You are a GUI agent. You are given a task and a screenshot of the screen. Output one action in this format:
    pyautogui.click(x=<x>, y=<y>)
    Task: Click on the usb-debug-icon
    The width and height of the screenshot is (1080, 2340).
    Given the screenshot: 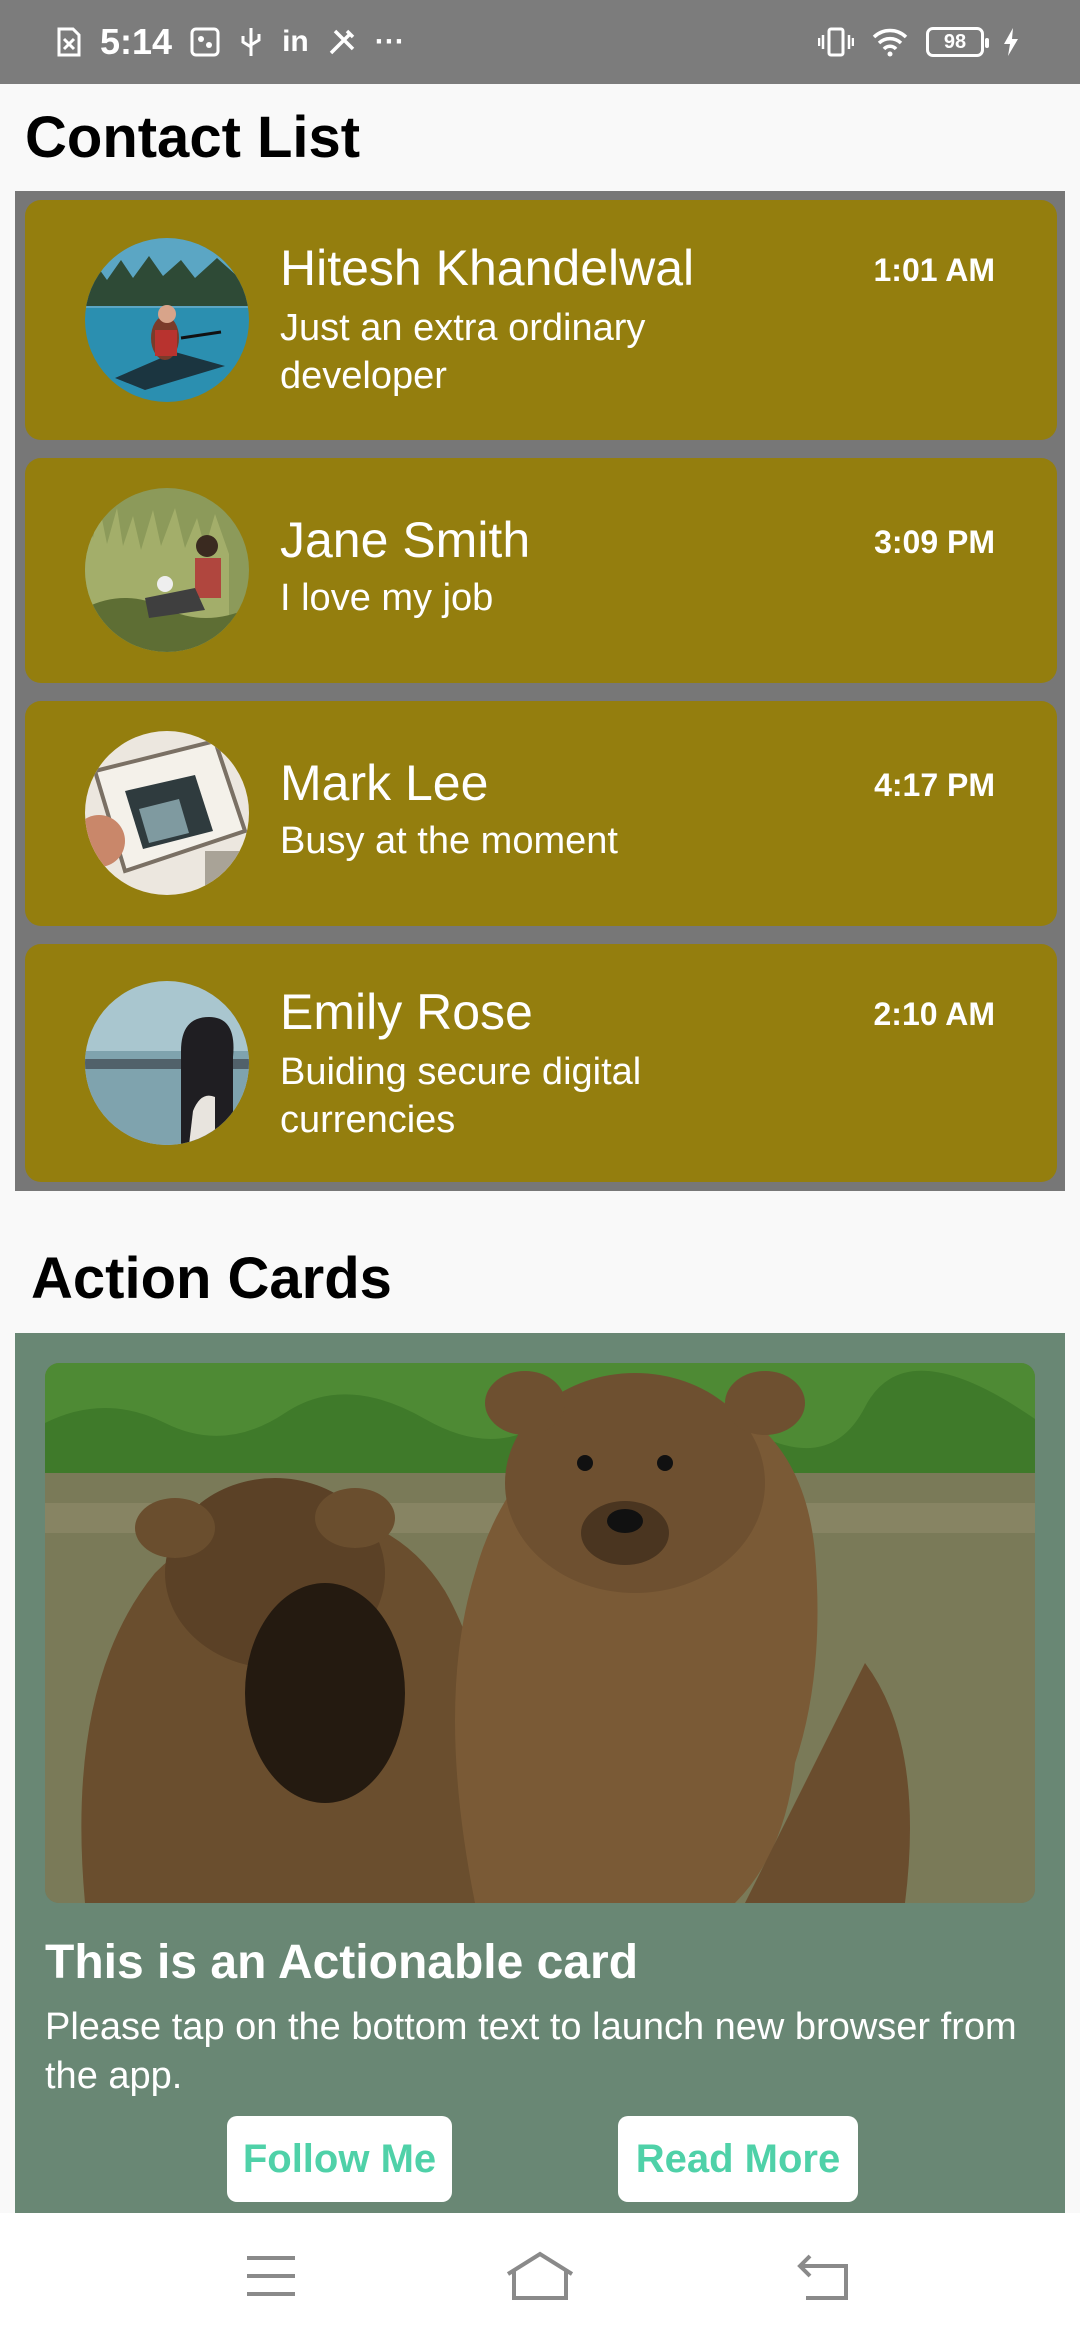 What is the action you would take?
    pyautogui.click(x=205, y=42)
    